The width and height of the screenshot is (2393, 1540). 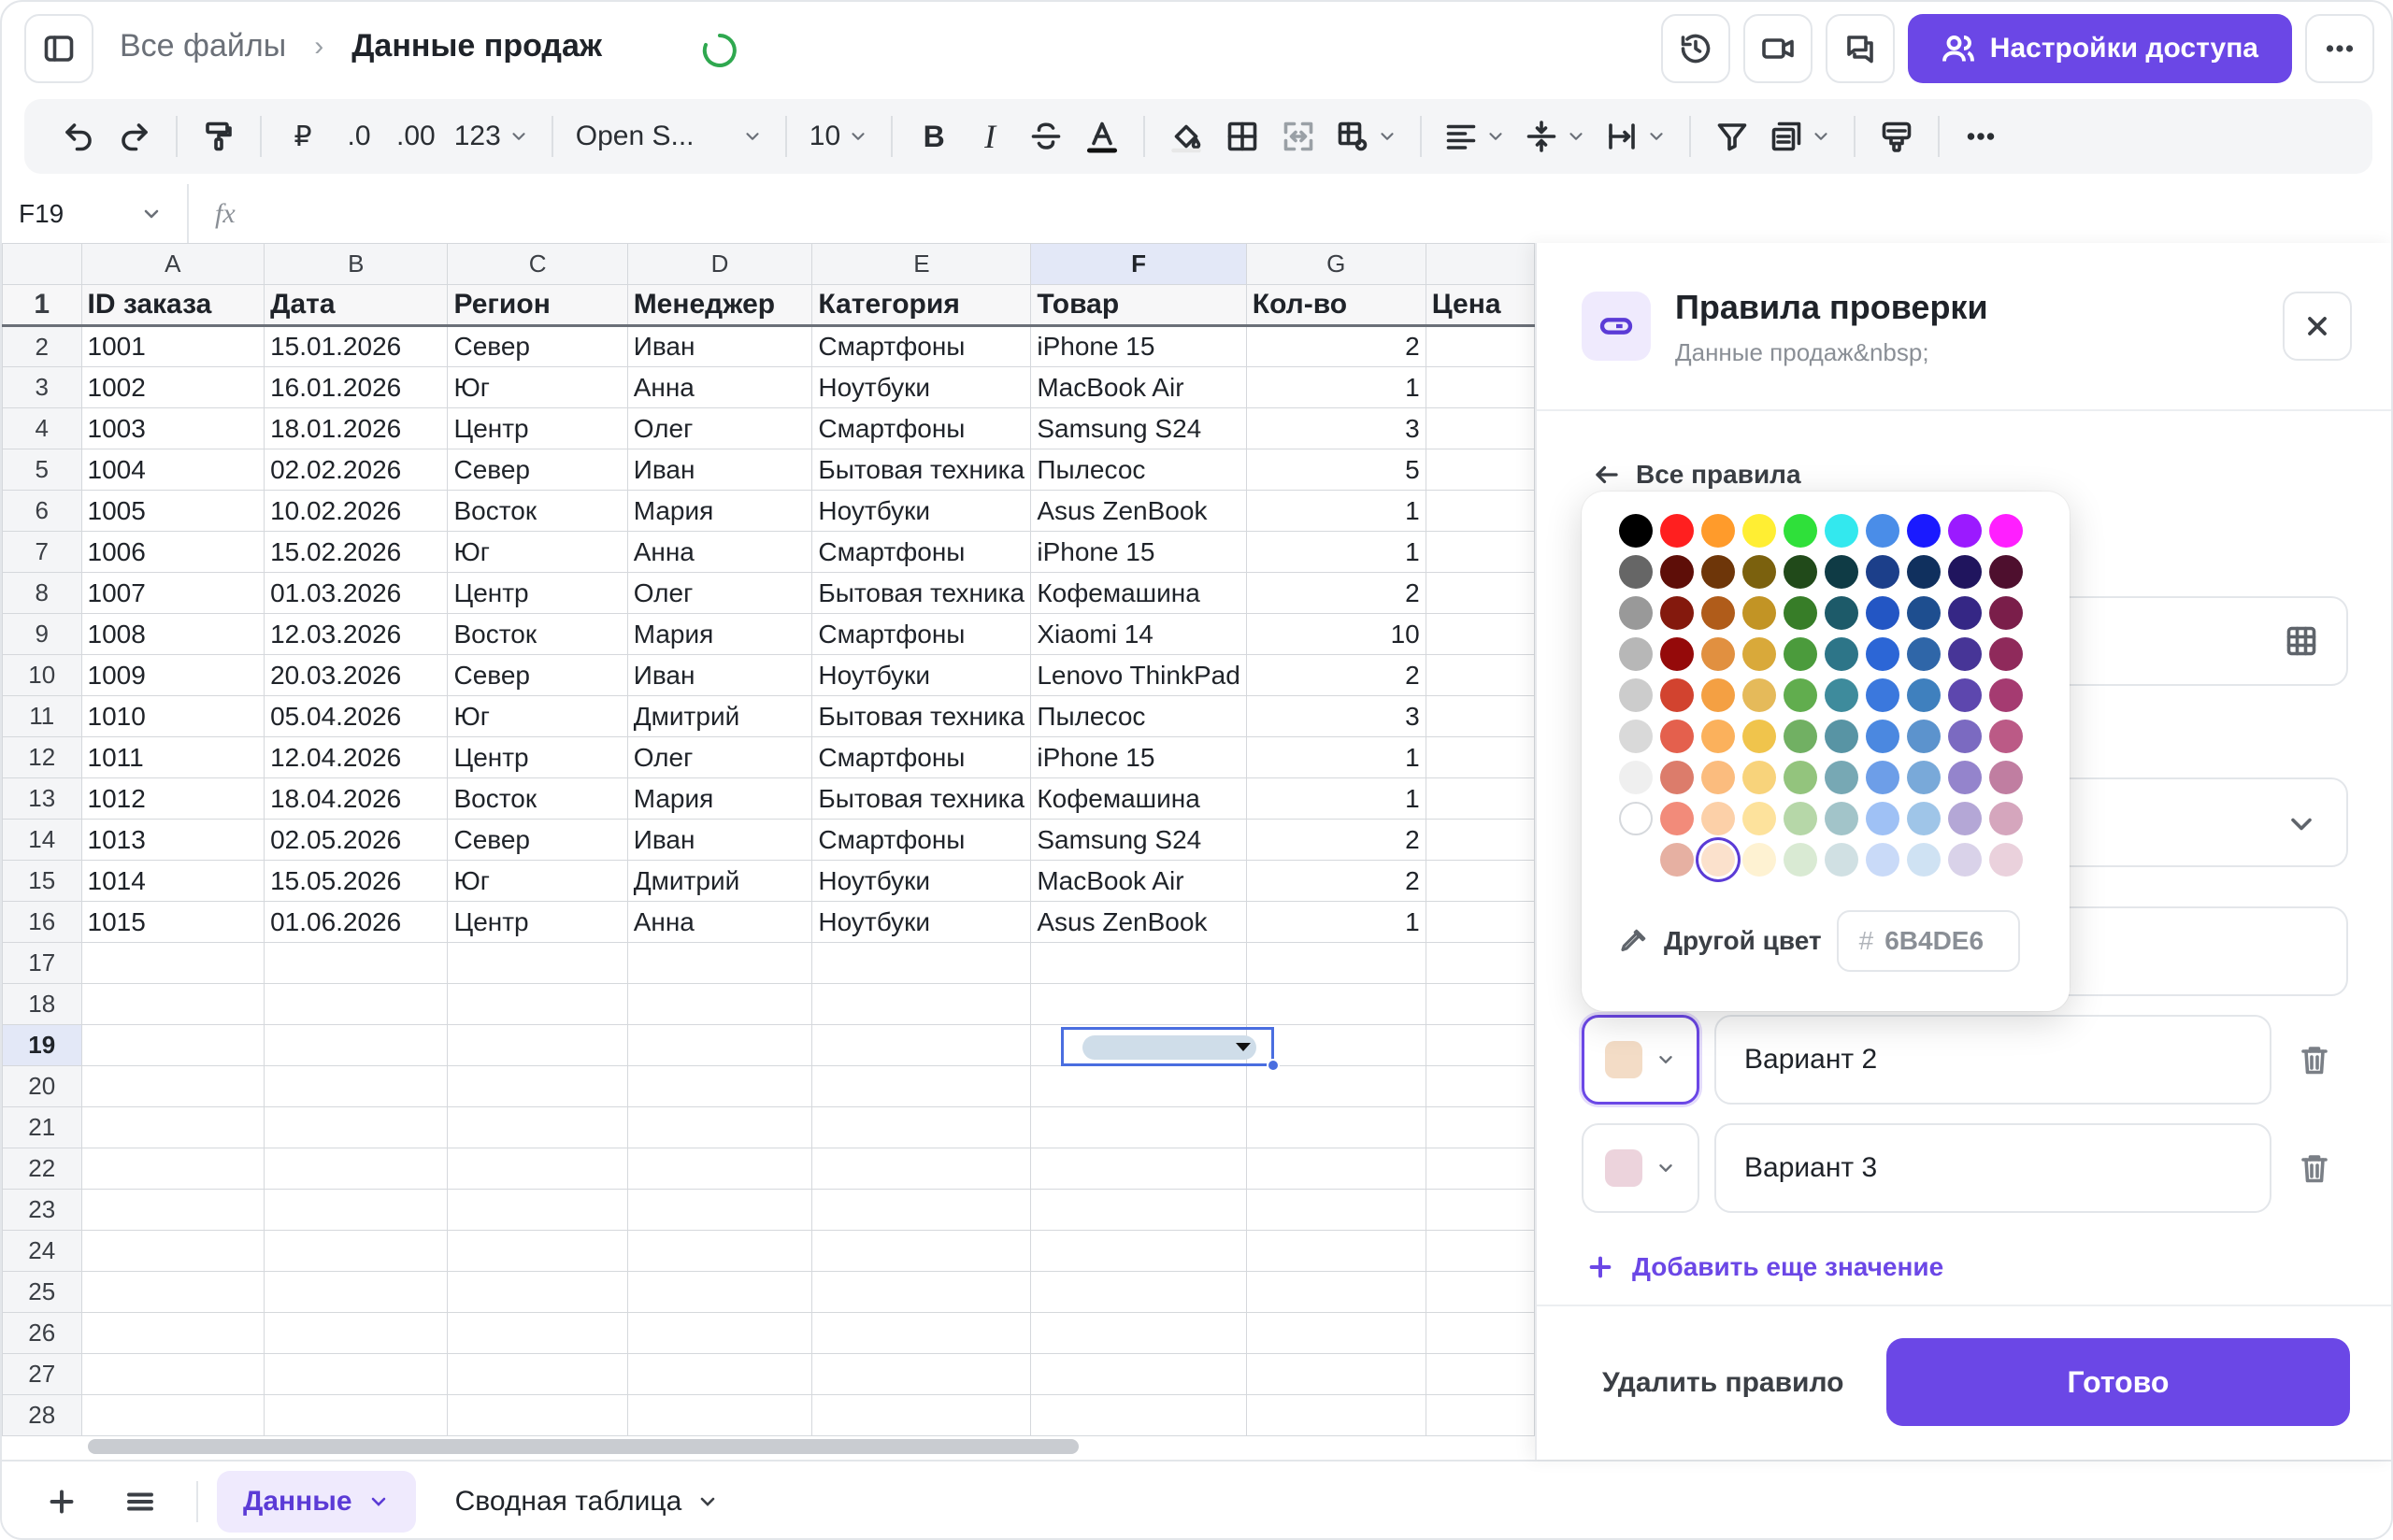 What do you see at coordinates (1138, 675) in the screenshot?
I see `cell: Lenovo ThinkPad` at bounding box center [1138, 675].